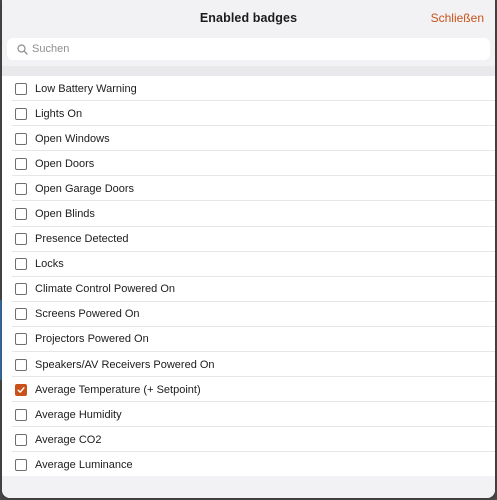  Describe the element at coordinates (82, 239) in the screenshot. I see `list-item-label: Presence Detected` at that location.